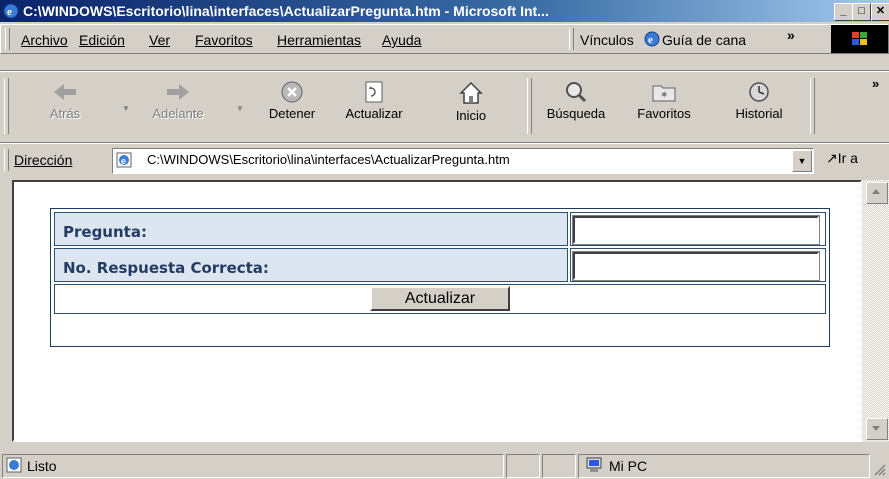 Image resolution: width=889 pixels, height=479 pixels. I want to click on menu-grip, so click(7, 39).